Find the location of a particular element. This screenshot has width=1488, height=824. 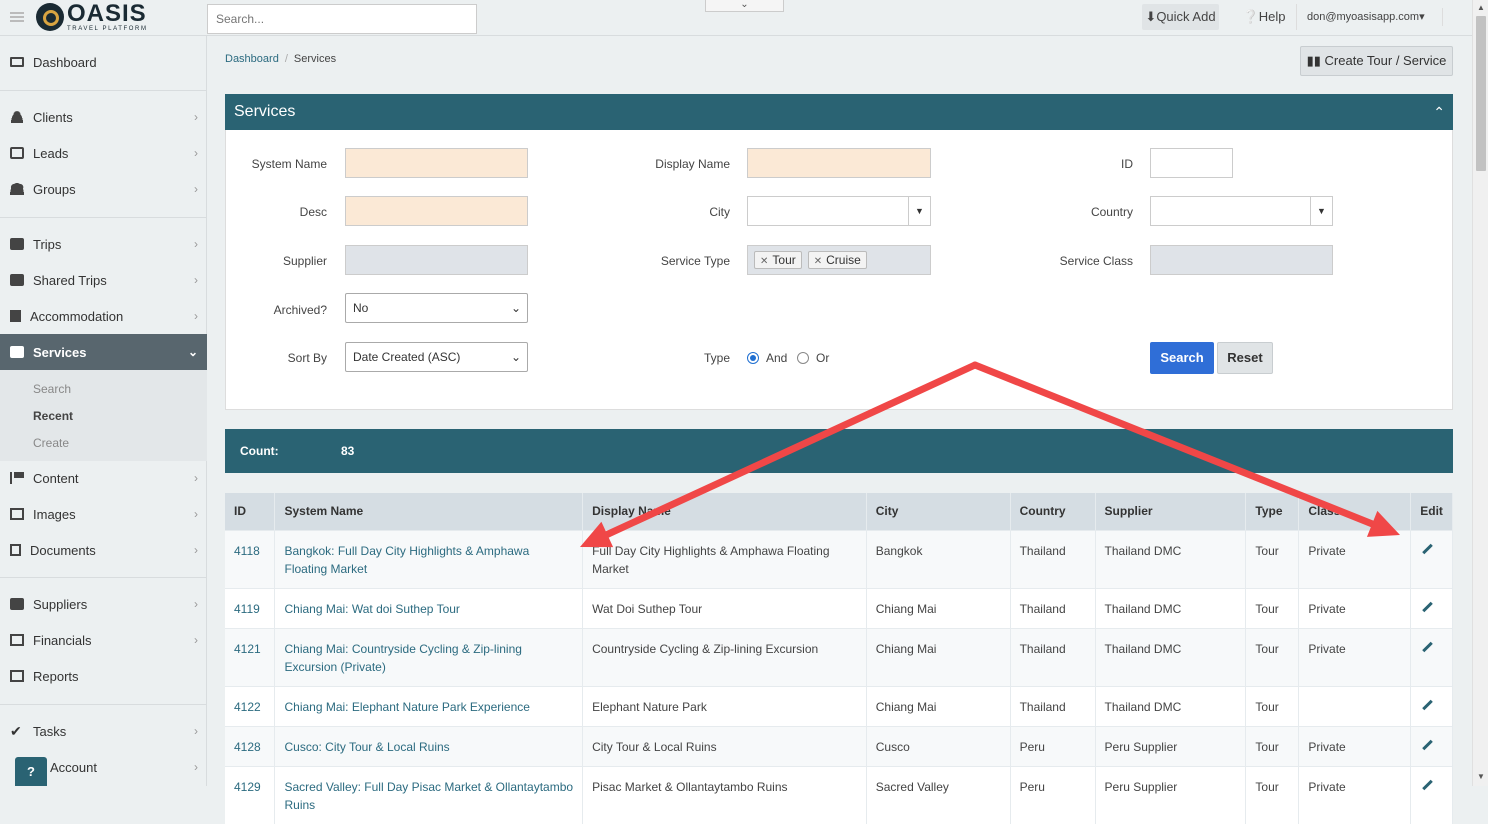

menu-icon is located at coordinates (17, 17).